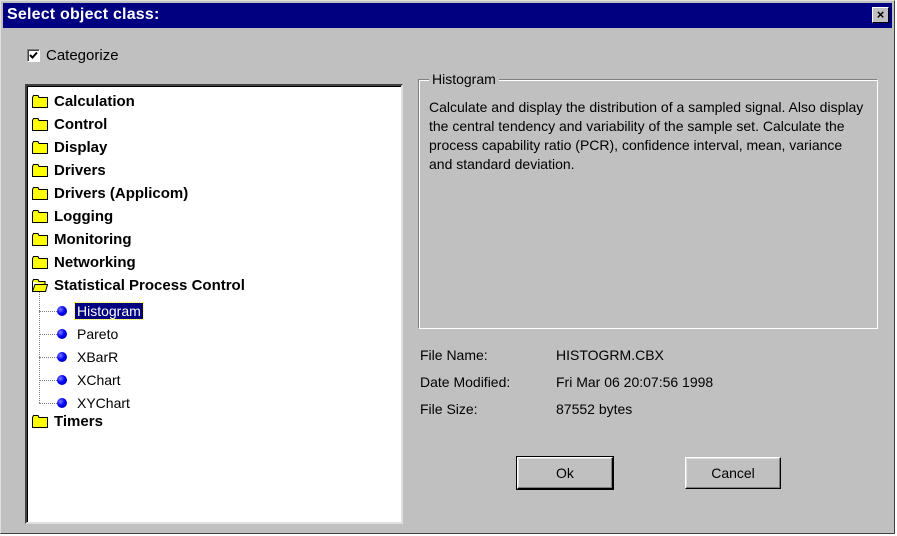  What do you see at coordinates (84, 216) in the screenshot?
I see `tree-item-label: Logging` at bounding box center [84, 216].